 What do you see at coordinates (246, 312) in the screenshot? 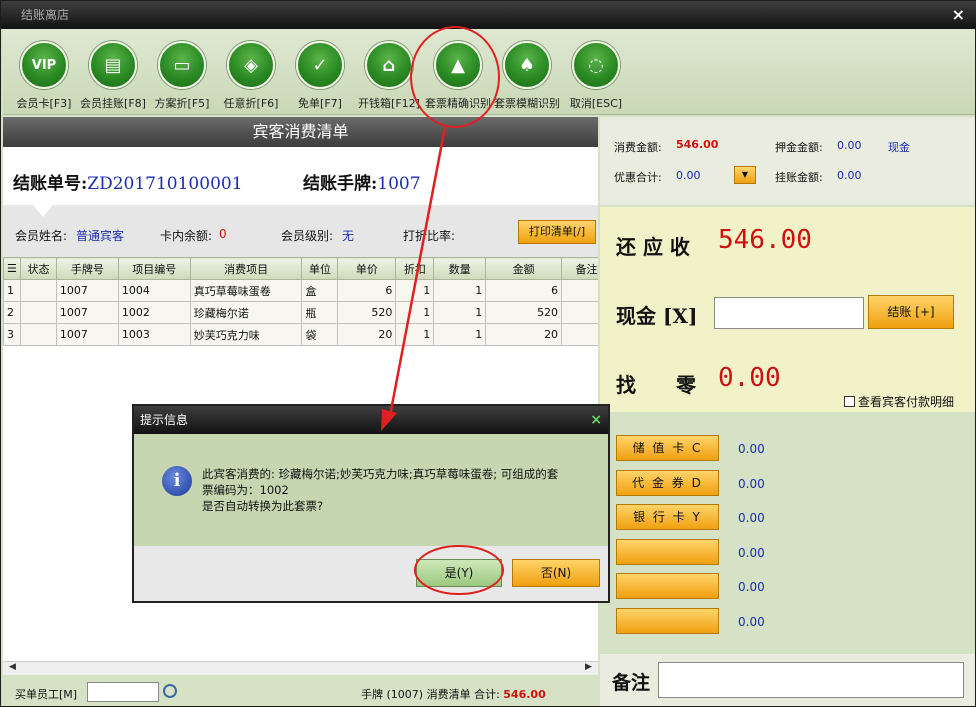
I see `table-cell: 珍藏梅尔诺` at bounding box center [246, 312].